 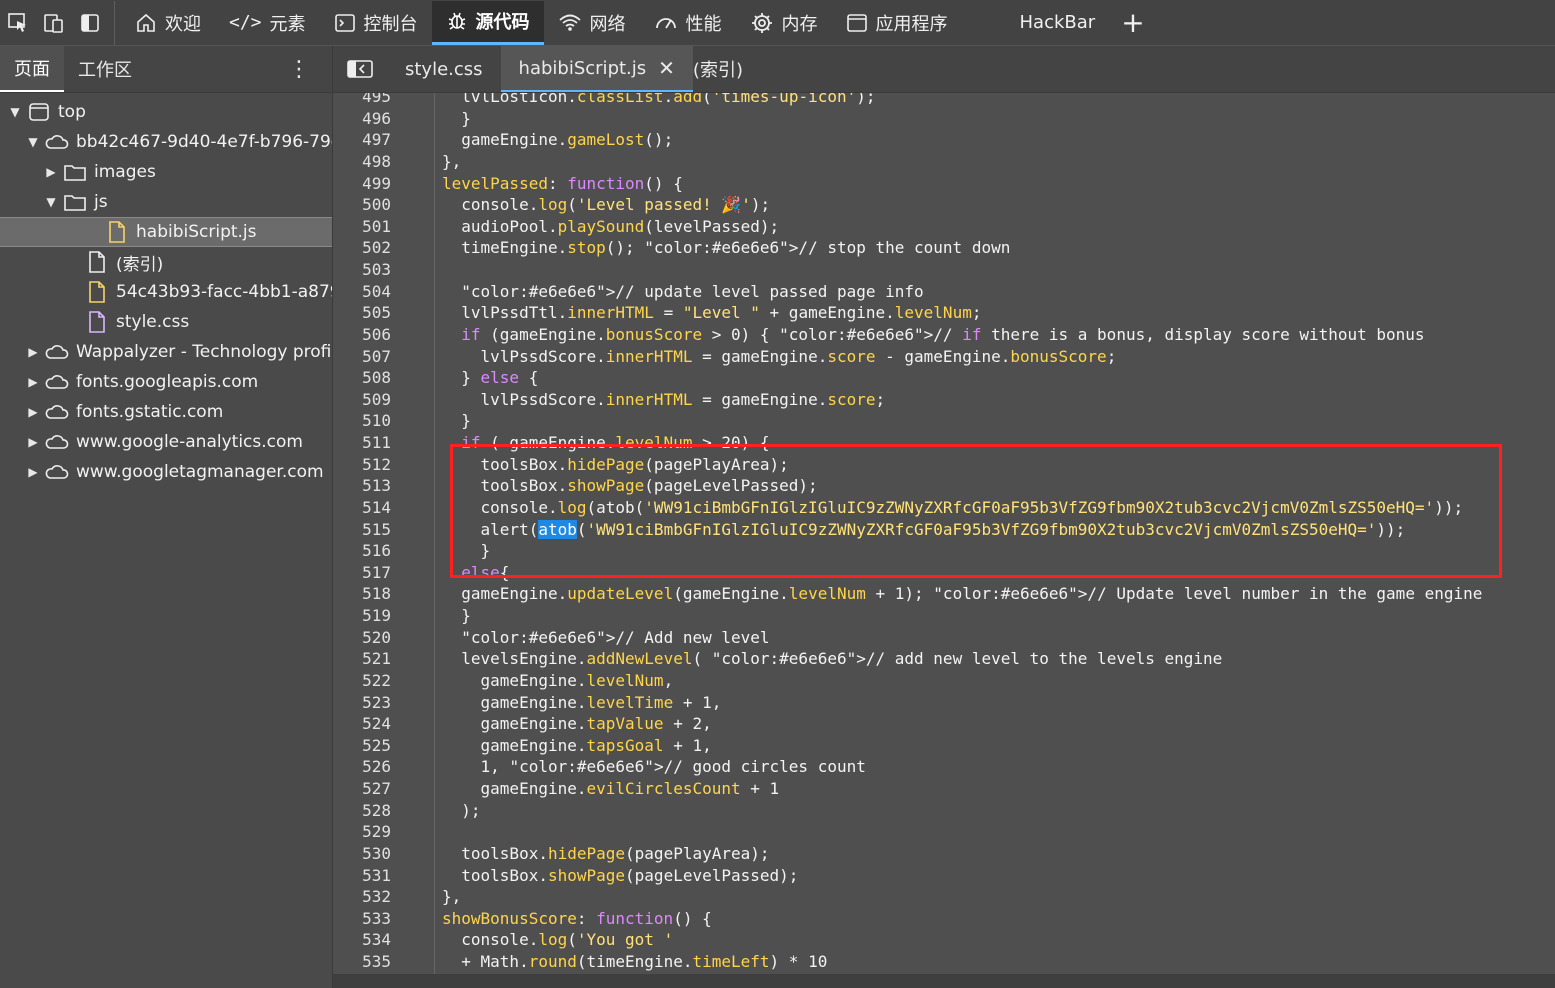 What do you see at coordinates (727, 69) in the screenshot?
I see `editor-tab-index: (索引)` at bounding box center [727, 69].